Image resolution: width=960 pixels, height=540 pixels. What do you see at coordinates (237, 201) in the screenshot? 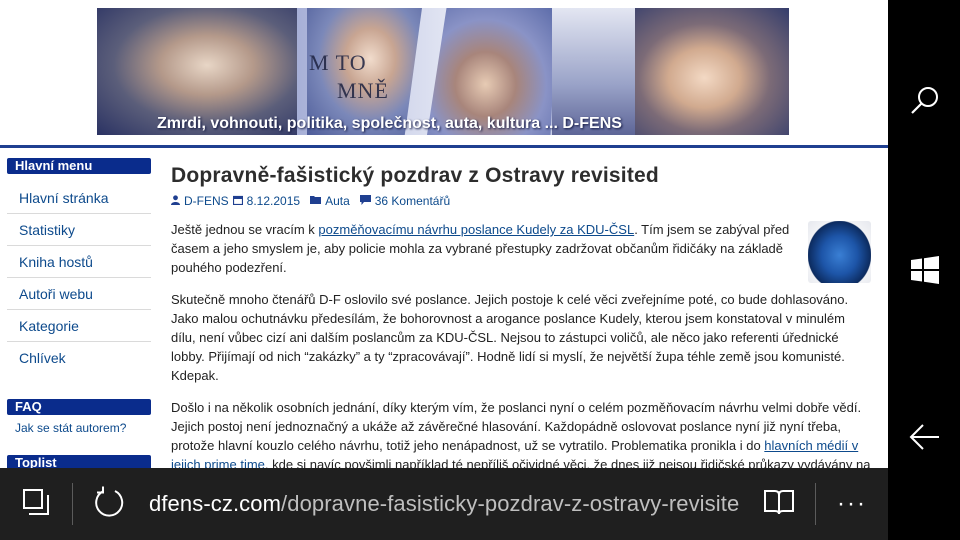
I see `calendar-icon` at bounding box center [237, 201].